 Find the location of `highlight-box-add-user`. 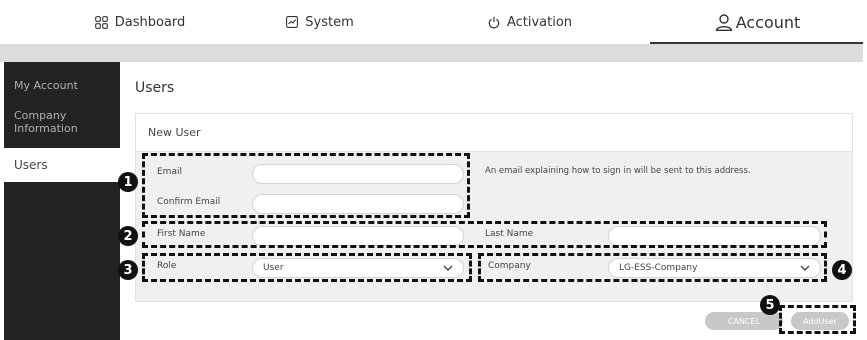

highlight-box-add-user is located at coordinates (817, 319).